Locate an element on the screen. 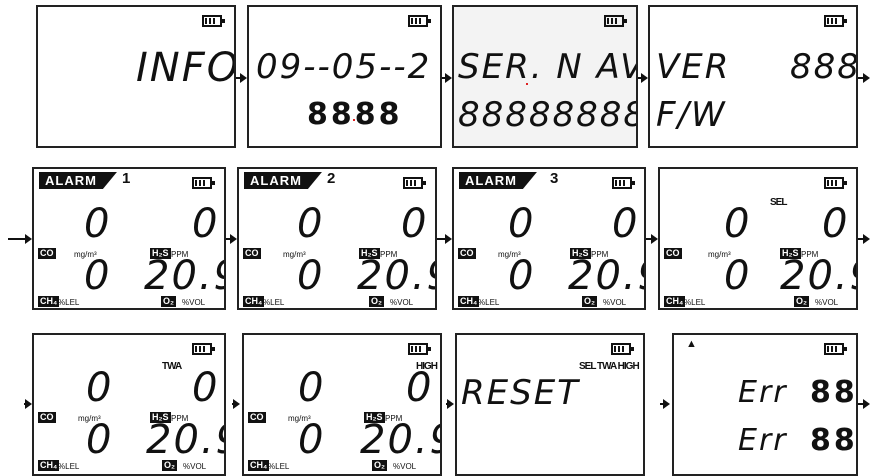 The width and height of the screenshot is (879, 476). version-value: 888 is located at coordinates (824, 67).